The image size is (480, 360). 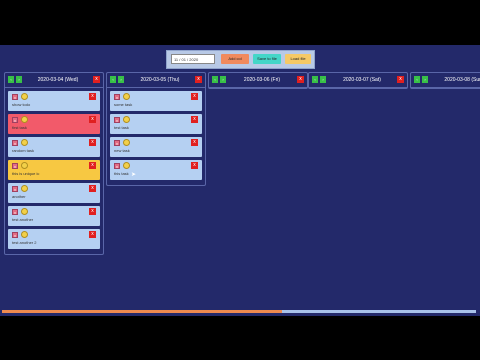 What do you see at coordinates (267, 59) in the screenshot?
I see `save-to-file-button: Save to file` at bounding box center [267, 59].